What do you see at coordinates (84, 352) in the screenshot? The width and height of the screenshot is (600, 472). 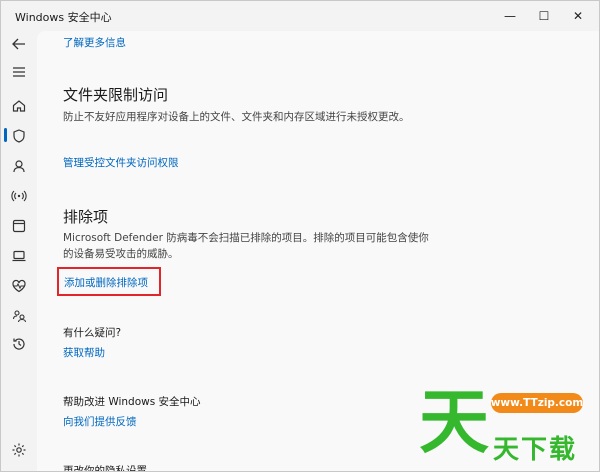 I see `get-help-link: 获取帮助` at bounding box center [84, 352].